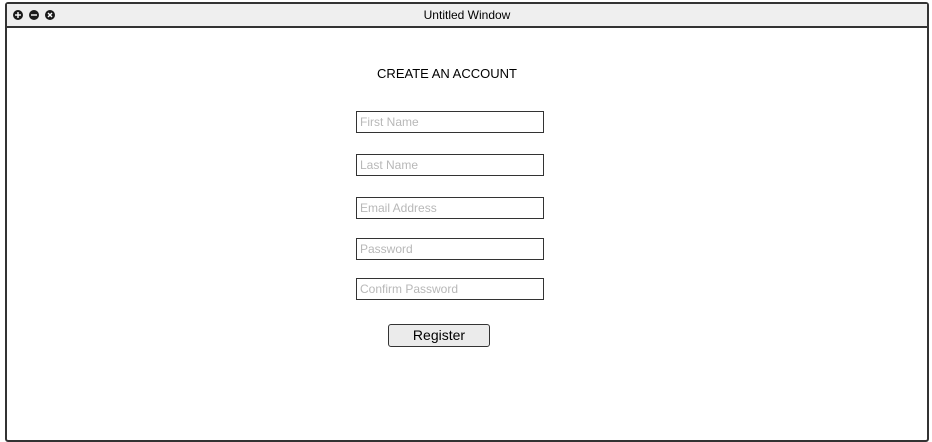 This screenshot has height=442, width=932. I want to click on first-name-input, so click(450, 122).